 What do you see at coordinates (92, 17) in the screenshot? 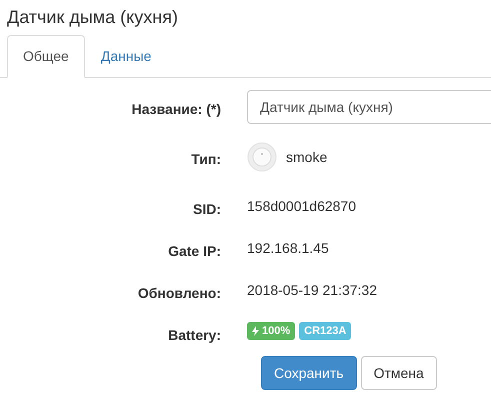
I see `page-title: Датчик дыма (кухня)` at bounding box center [92, 17].